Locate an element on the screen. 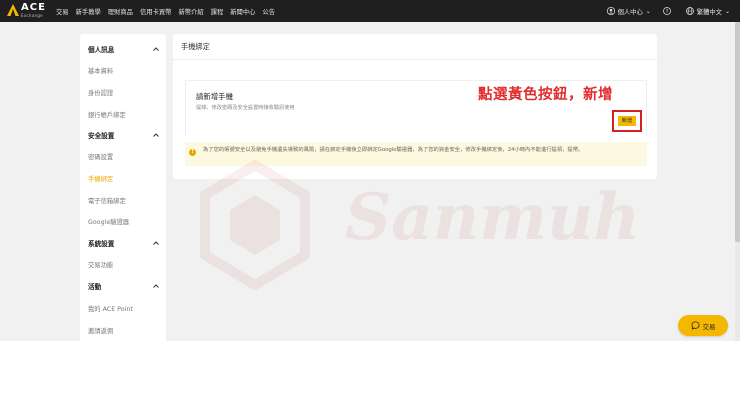 The image size is (740, 416). ace-logo-icon is located at coordinates (13, 10).